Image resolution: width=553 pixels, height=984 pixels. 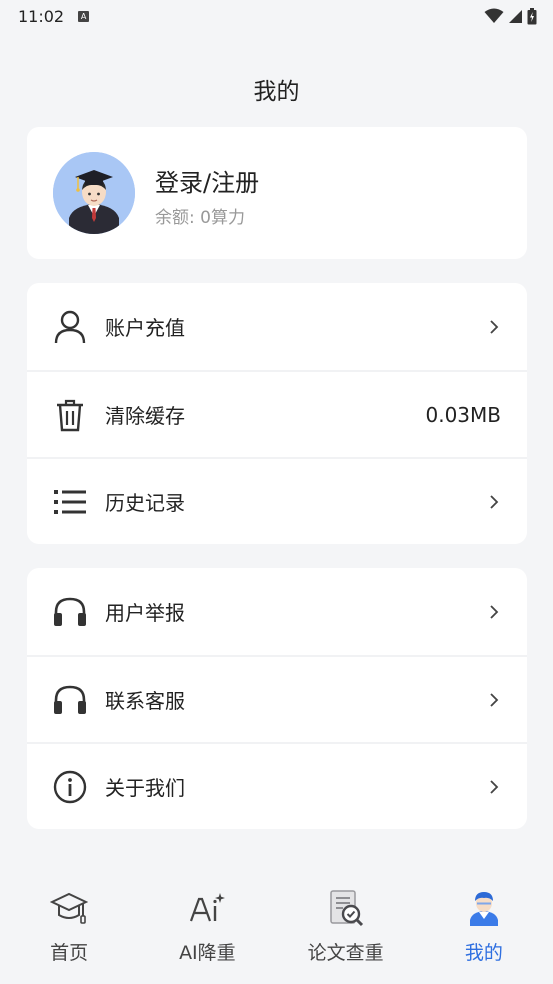 I want to click on menu-item-label: 账户充值, so click(x=145, y=328).